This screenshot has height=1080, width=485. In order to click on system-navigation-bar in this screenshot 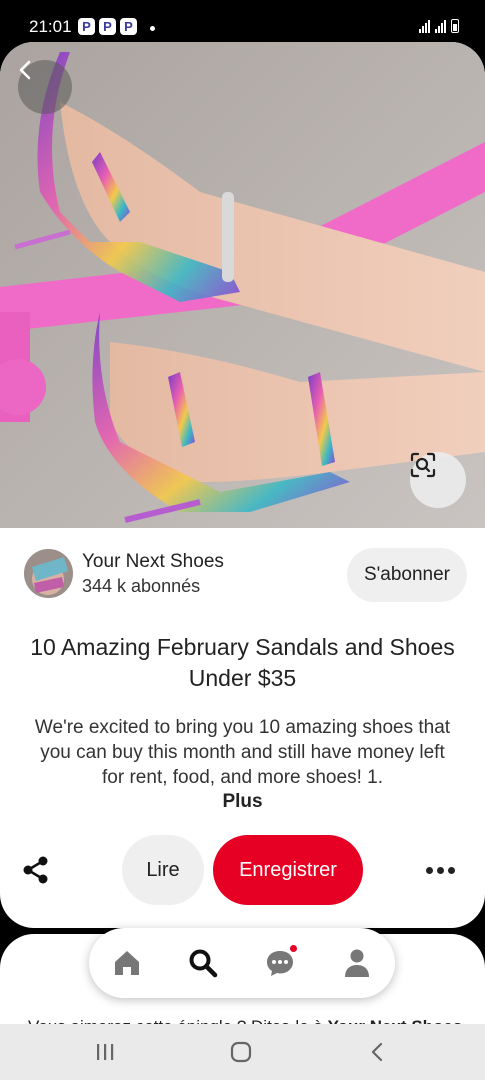, I will do `click(242, 1052)`.